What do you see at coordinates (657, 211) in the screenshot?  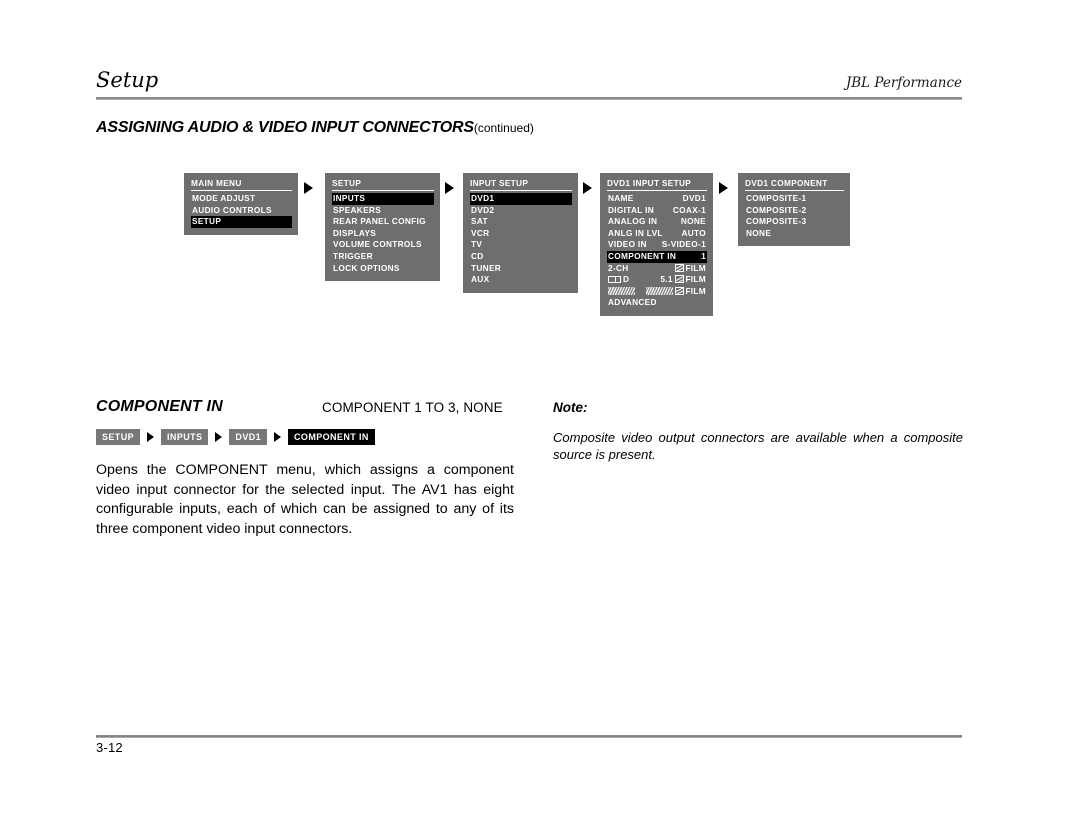 I see `osd-menu-item: DIGITAL IN COAX-1` at bounding box center [657, 211].